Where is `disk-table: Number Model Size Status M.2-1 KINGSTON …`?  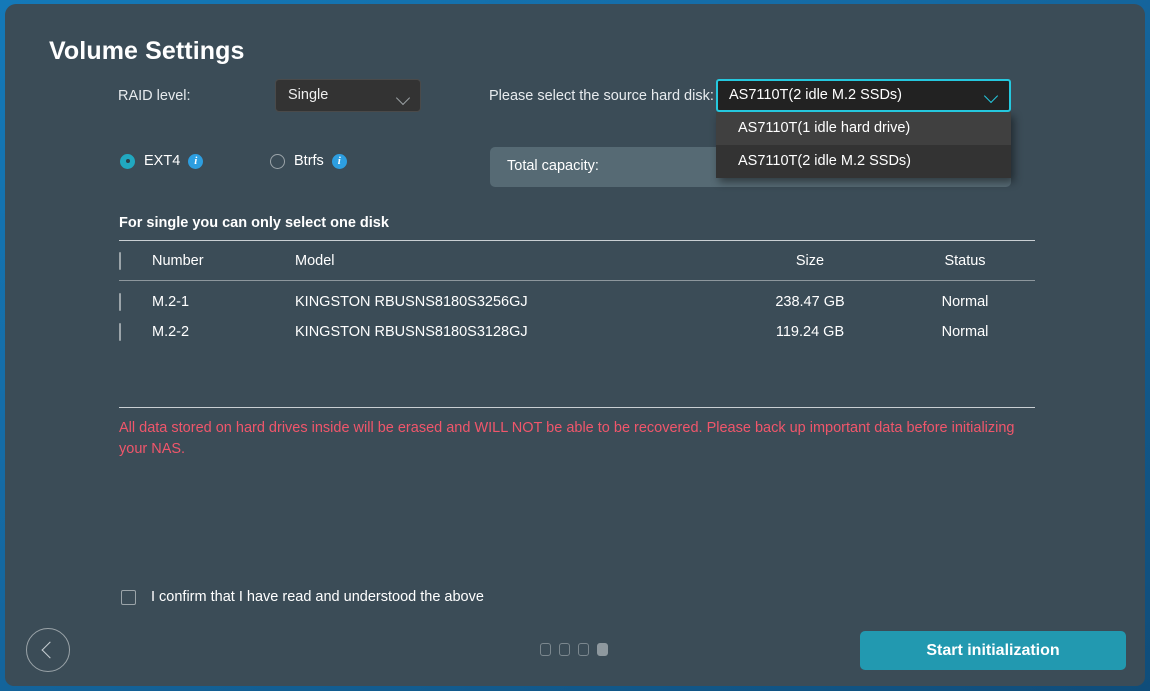
disk-table: Number Model Size Status M.2-1 KINGSTON … is located at coordinates (577, 293).